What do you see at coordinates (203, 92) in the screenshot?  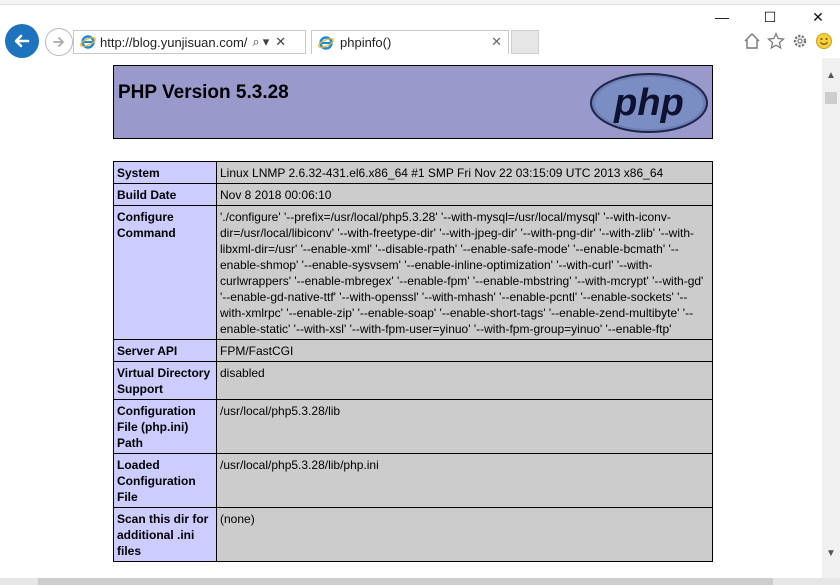 I see `page-title: PHP Version 5.3.28` at bounding box center [203, 92].